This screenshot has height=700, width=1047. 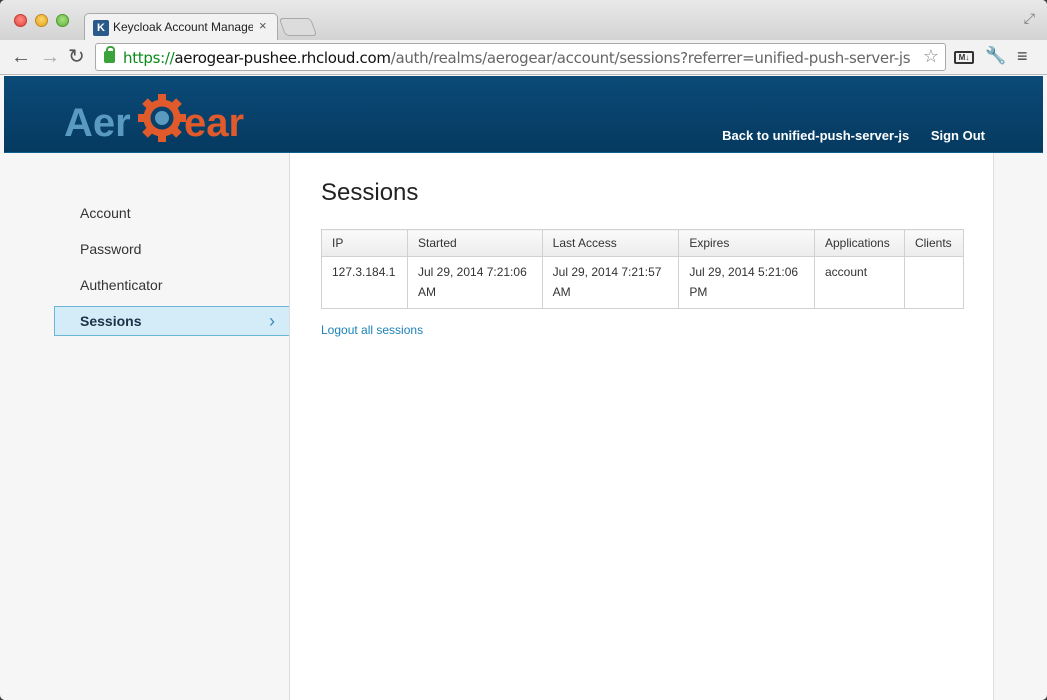 I want to click on browser-tab: K Keycloak Account Manager ×, so click(x=181, y=26).